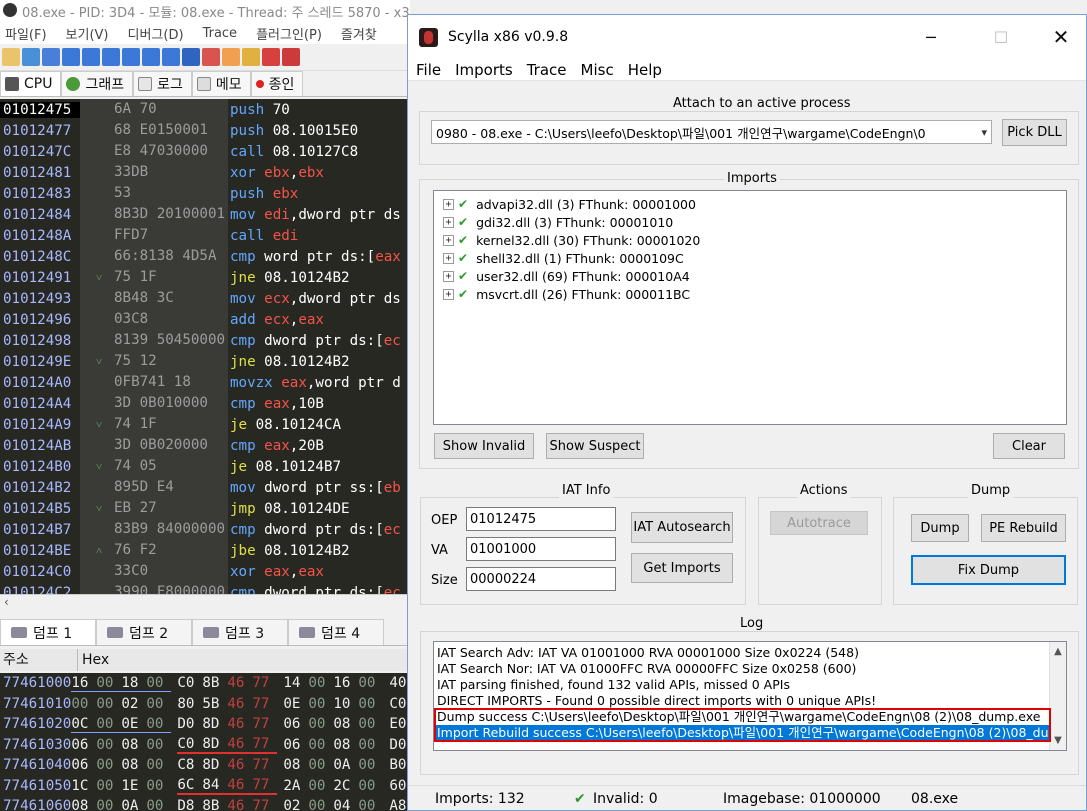  I want to click on pause-icon, so click(91, 57).